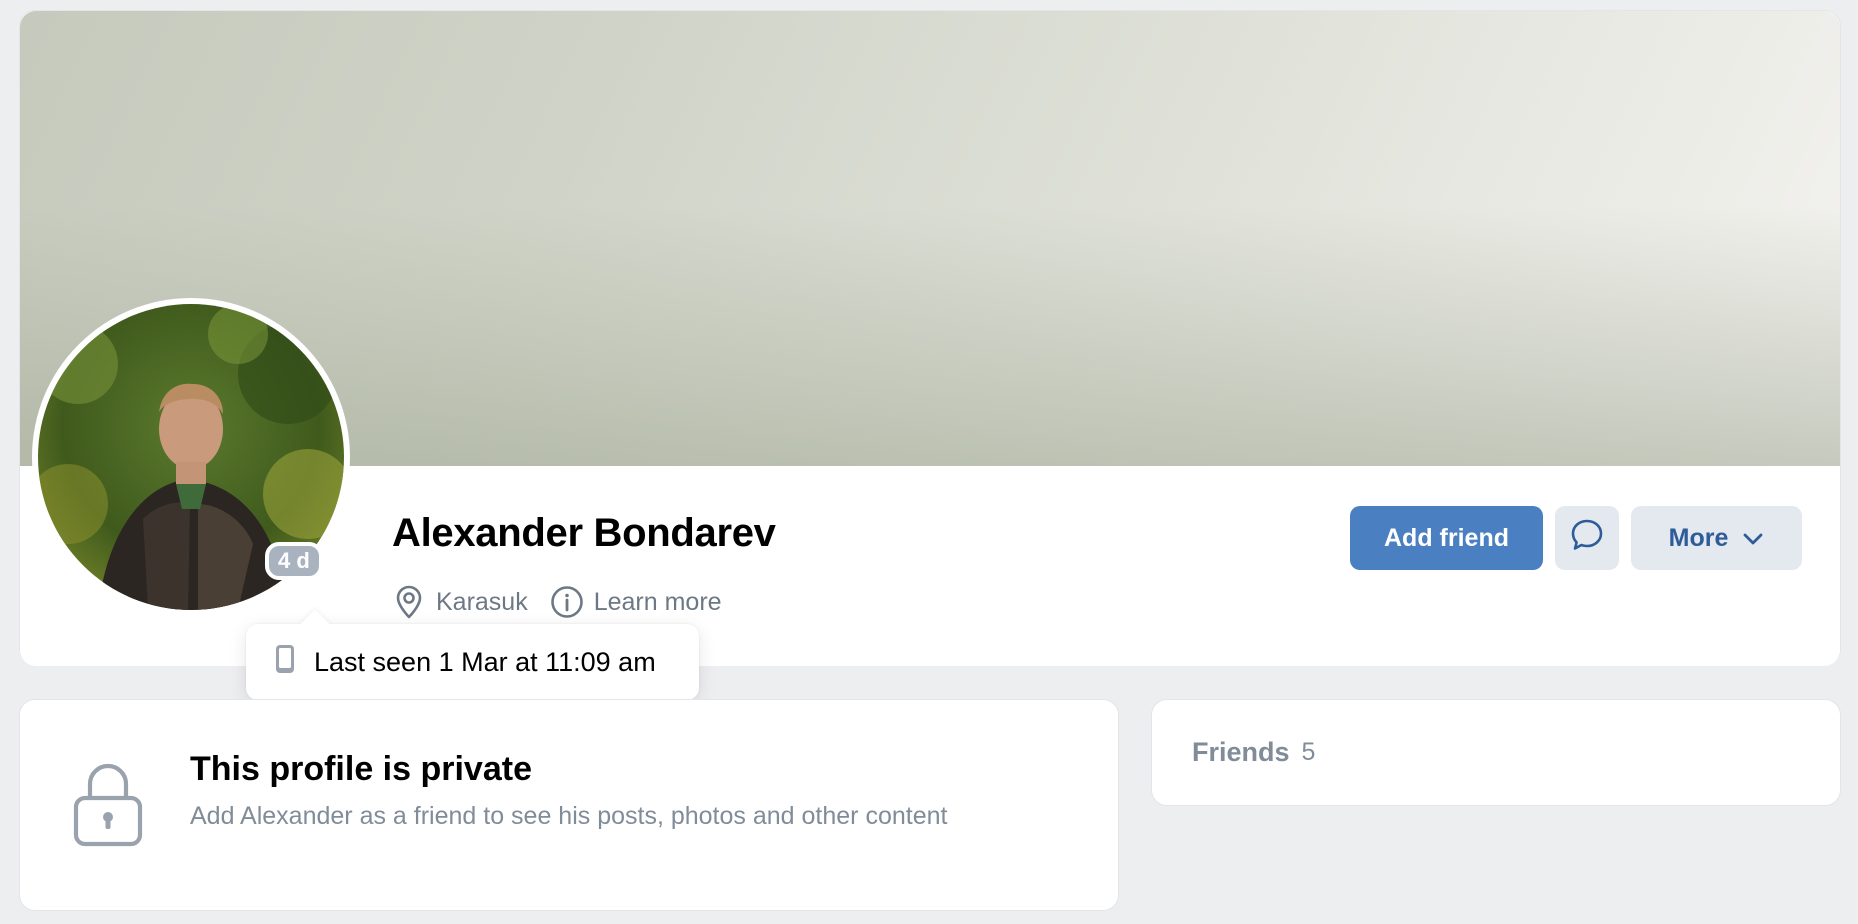 This screenshot has width=1858, height=924. Describe the element at coordinates (409, 602) in the screenshot. I see `location-pin-icon` at that location.